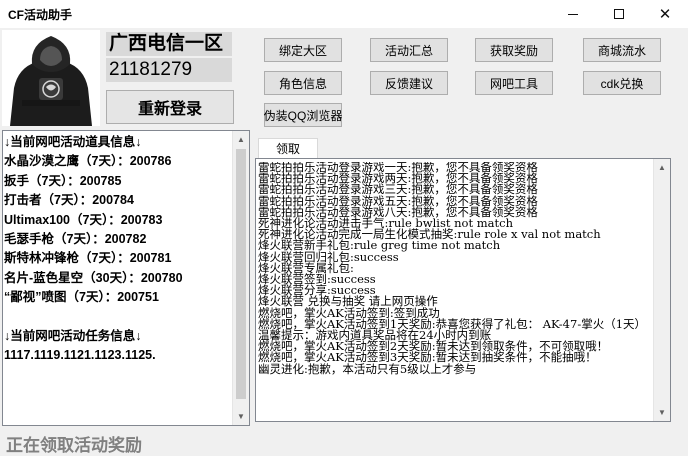 The image size is (688, 456). Describe the element at coordinates (80, 355) in the screenshot. I see `info-line: 1117.1119.1121.1123.1125.` at that location.